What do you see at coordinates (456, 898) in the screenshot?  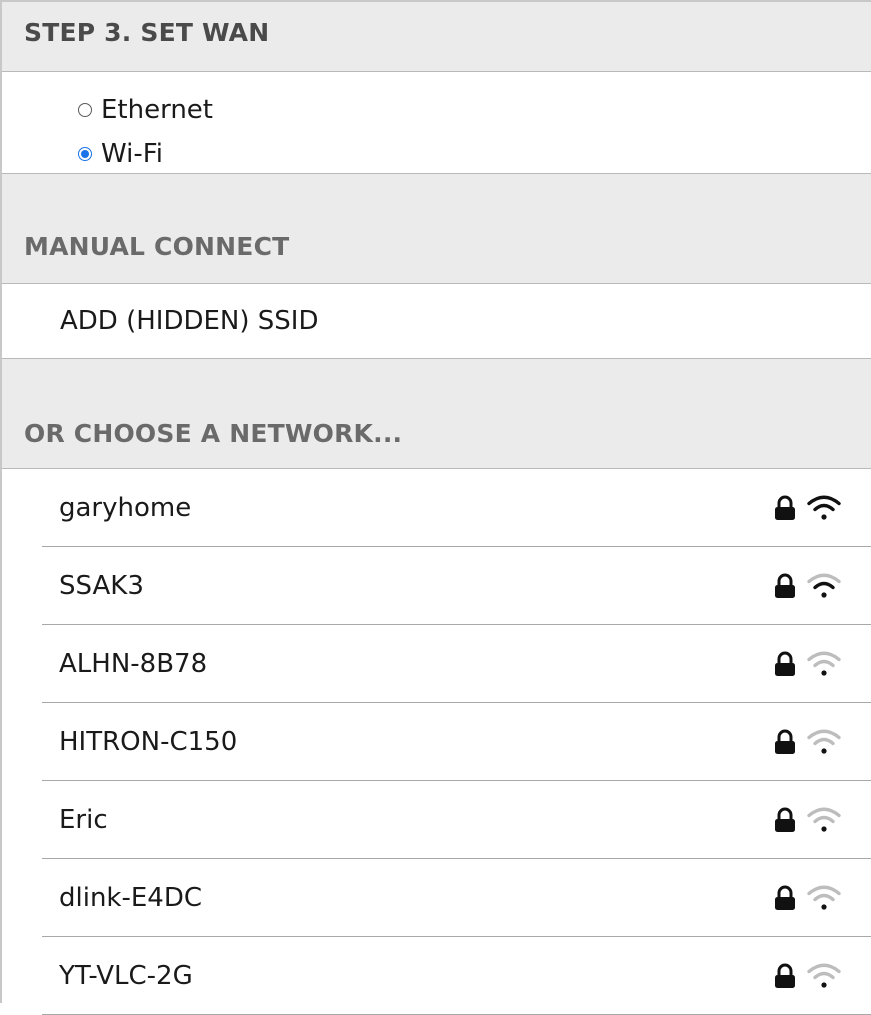 I see `network-item: dlink-E4DC` at bounding box center [456, 898].